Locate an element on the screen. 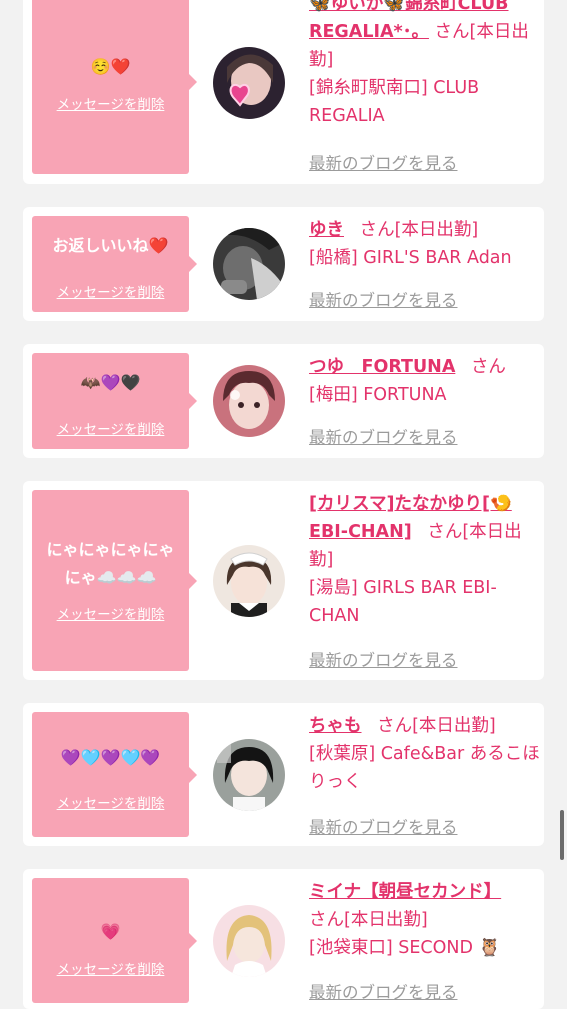 The height and width of the screenshot is (1009, 567). cast-status: さん is located at coordinates (488, 367).